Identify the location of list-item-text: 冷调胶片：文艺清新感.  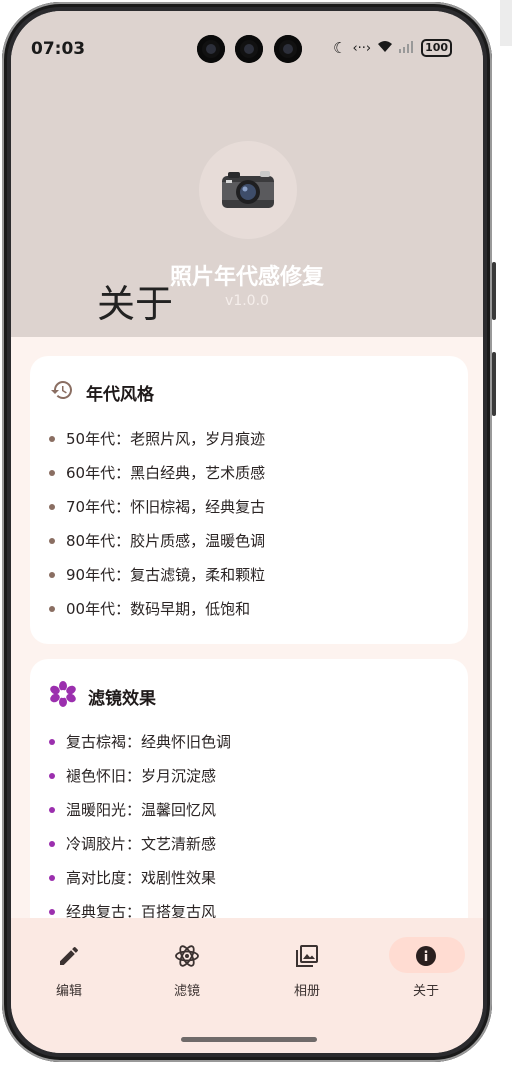
(141, 844).